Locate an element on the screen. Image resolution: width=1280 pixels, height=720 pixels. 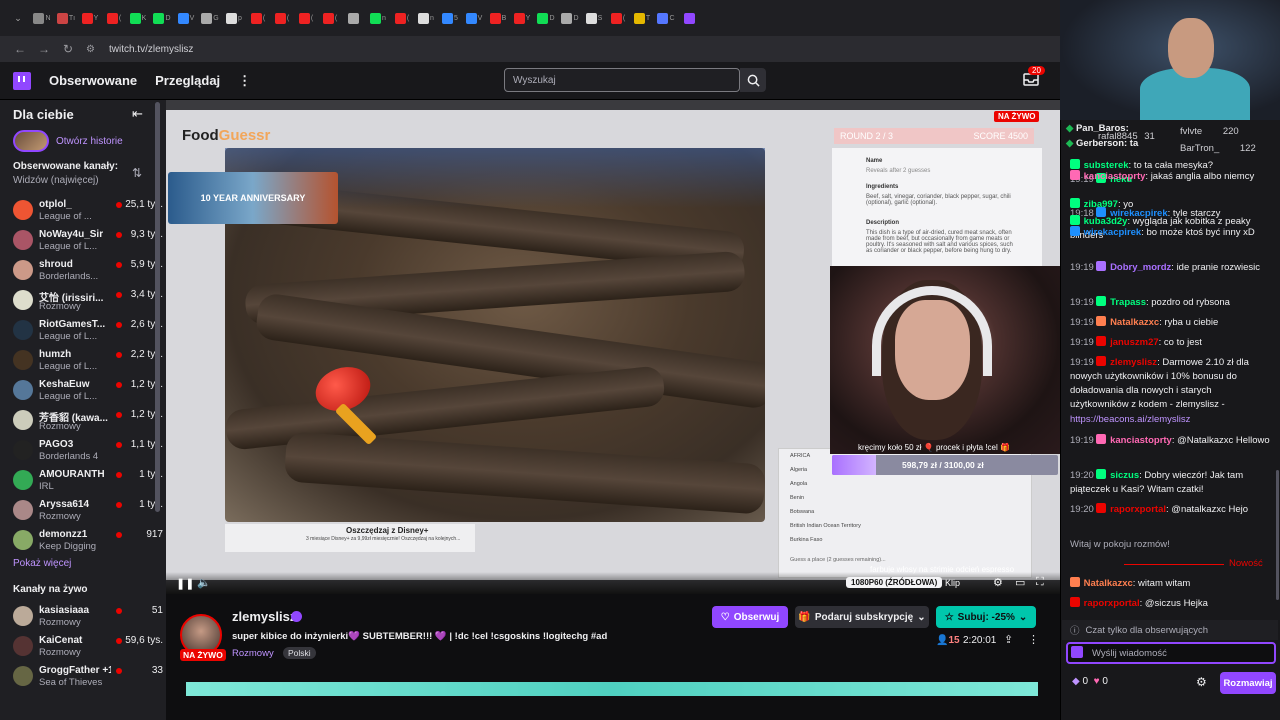
country-option: AFRICA is located at coordinates (800, 456).